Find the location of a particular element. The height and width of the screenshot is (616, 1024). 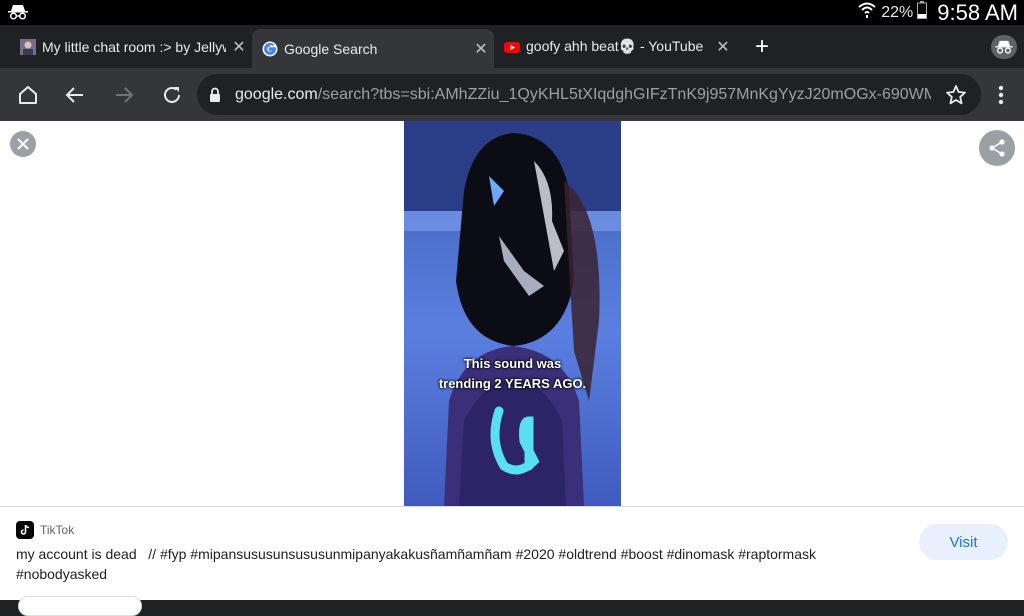

forward-button is located at coordinates (124, 95).